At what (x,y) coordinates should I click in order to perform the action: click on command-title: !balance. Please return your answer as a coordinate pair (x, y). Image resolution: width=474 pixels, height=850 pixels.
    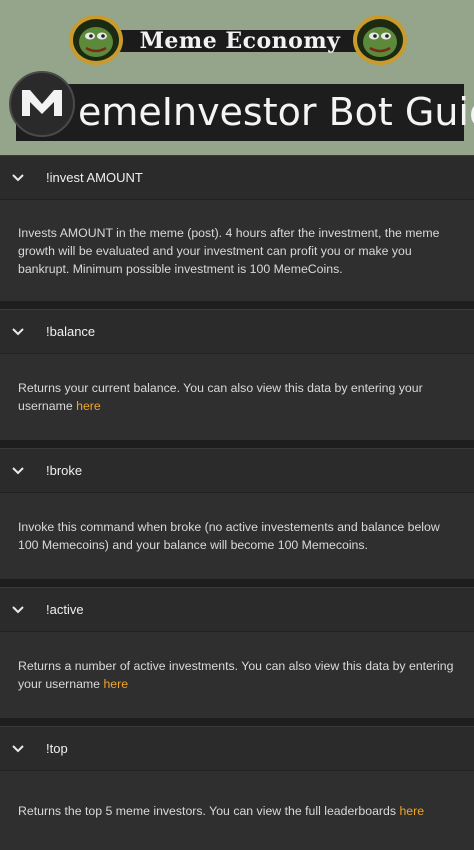
    Looking at the image, I should click on (71, 331).